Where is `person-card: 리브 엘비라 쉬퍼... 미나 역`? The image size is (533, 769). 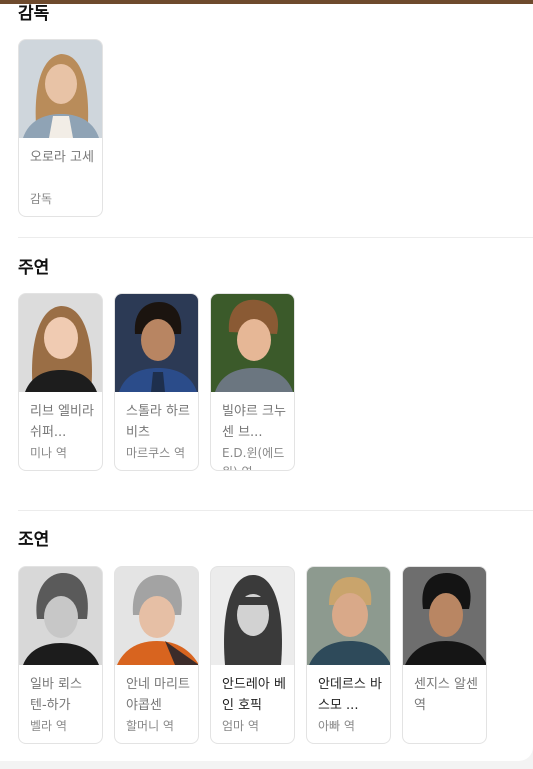 person-card: 리브 엘비라 쉬퍼... 미나 역 is located at coordinates (60, 382).